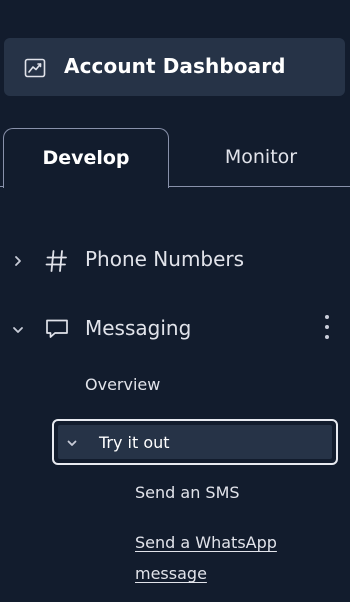 The width and height of the screenshot is (350, 602). Describe the element at coordinates (18, 261) in the screenshot. I see `chevron-right-icon` at that location.